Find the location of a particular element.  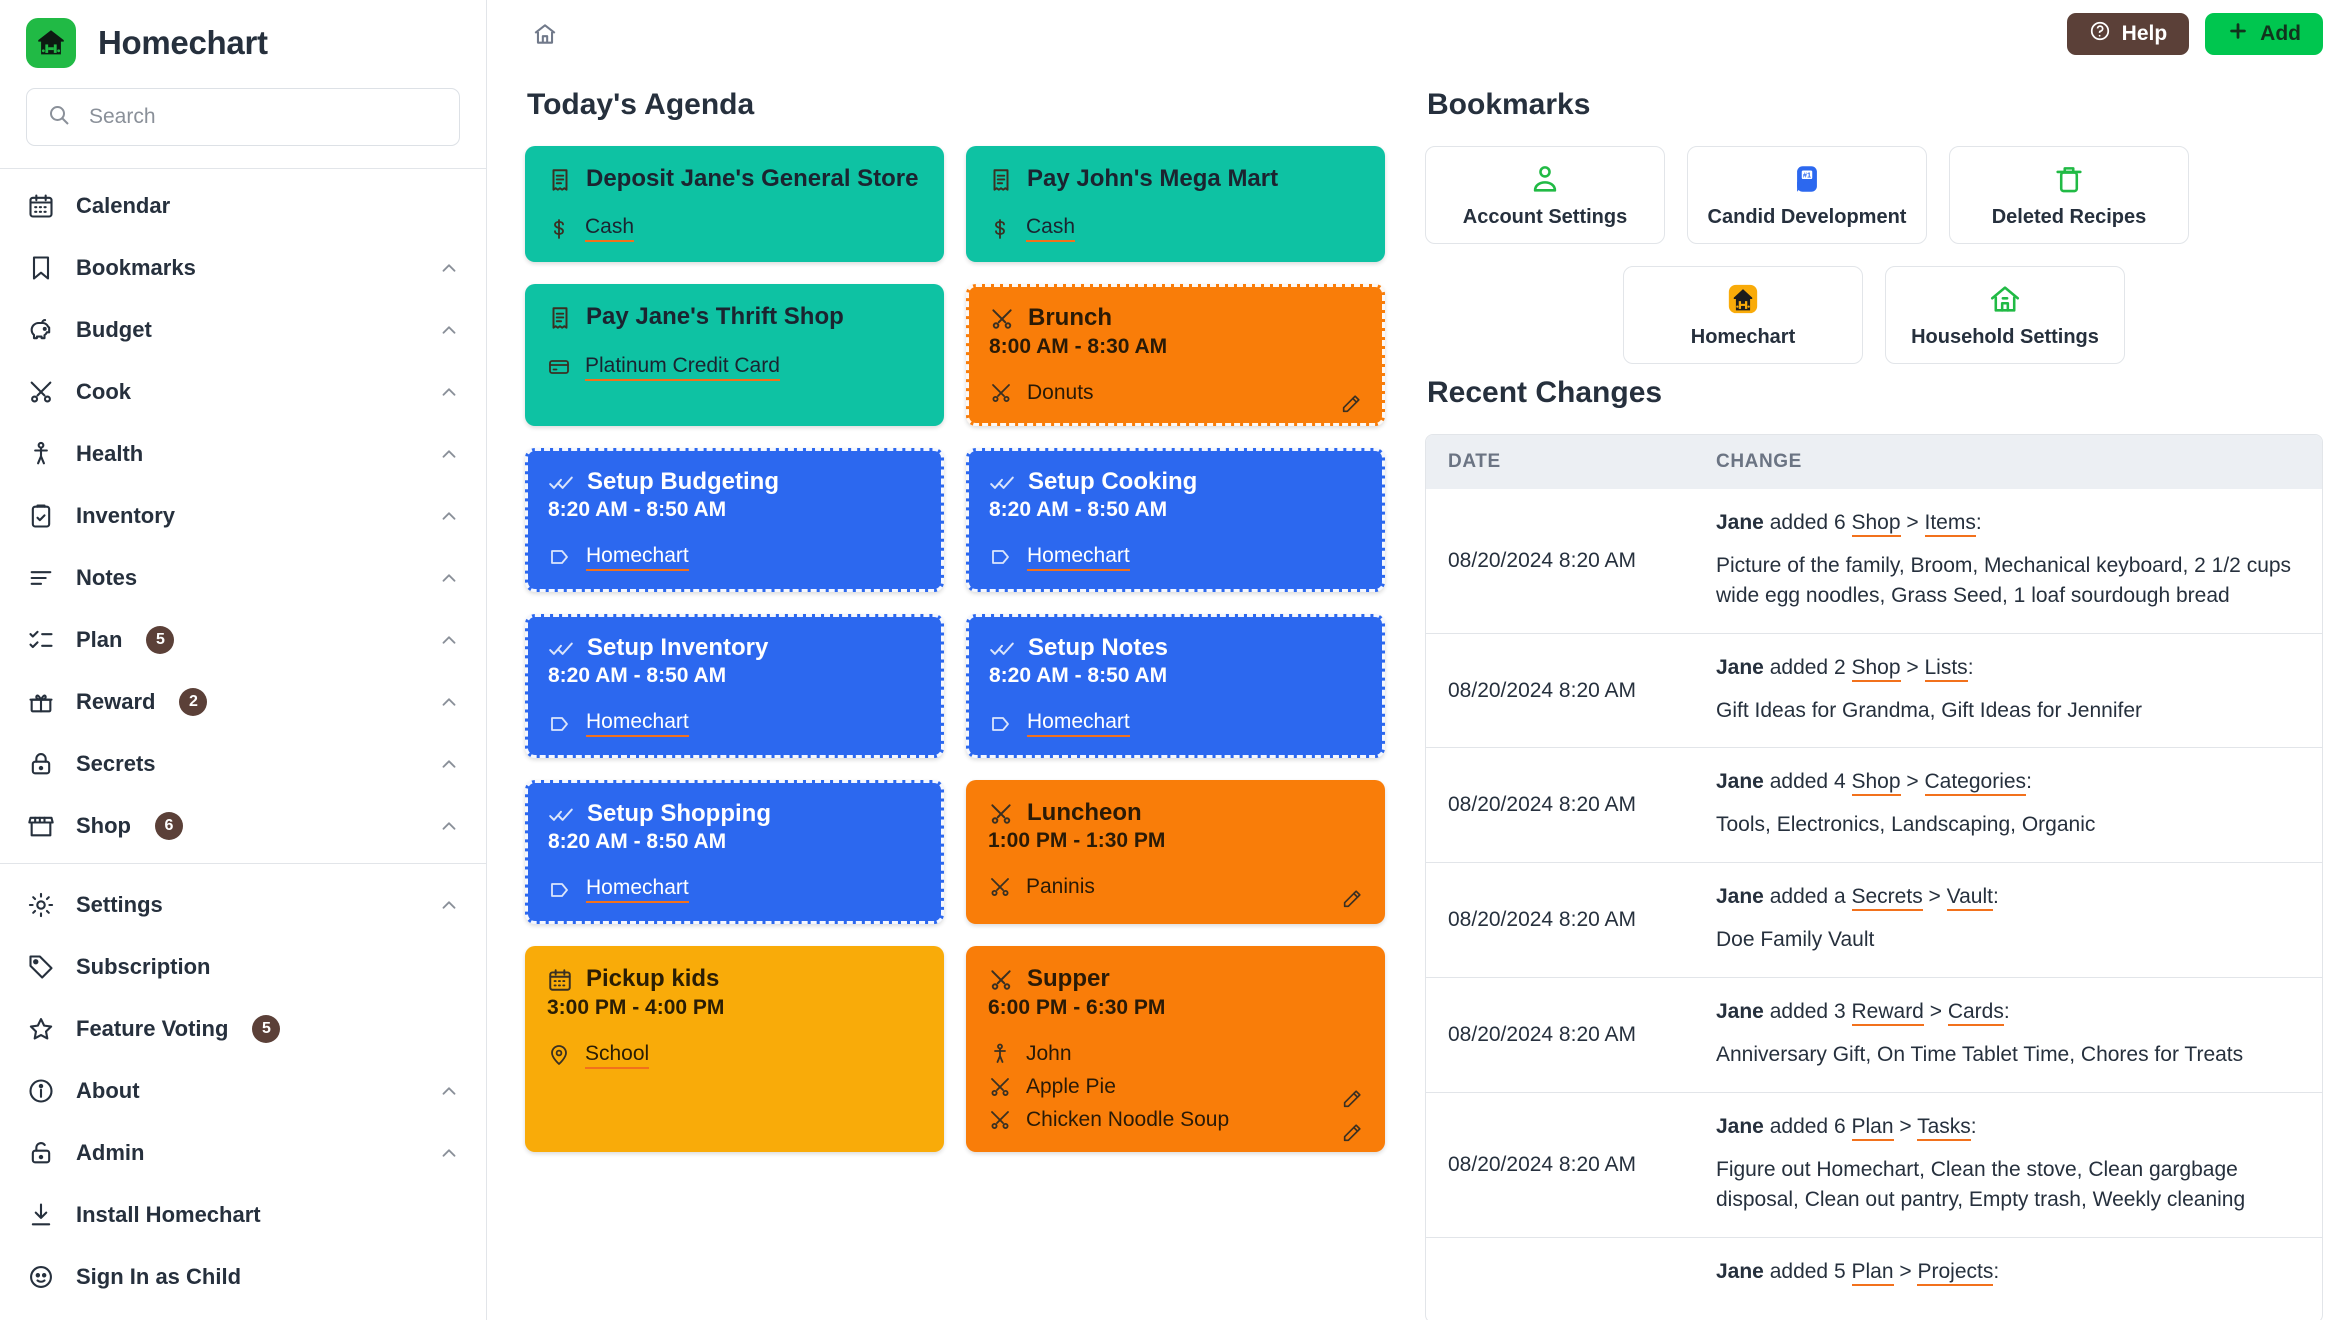

sidebar-item-inventory: Inventory is located at coordinates (243, 516).